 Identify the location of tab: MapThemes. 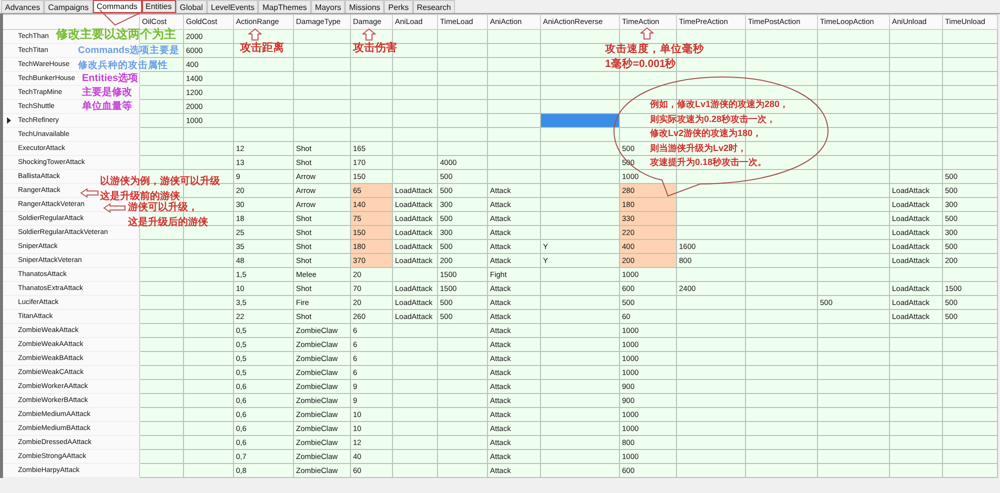
(284, 6).